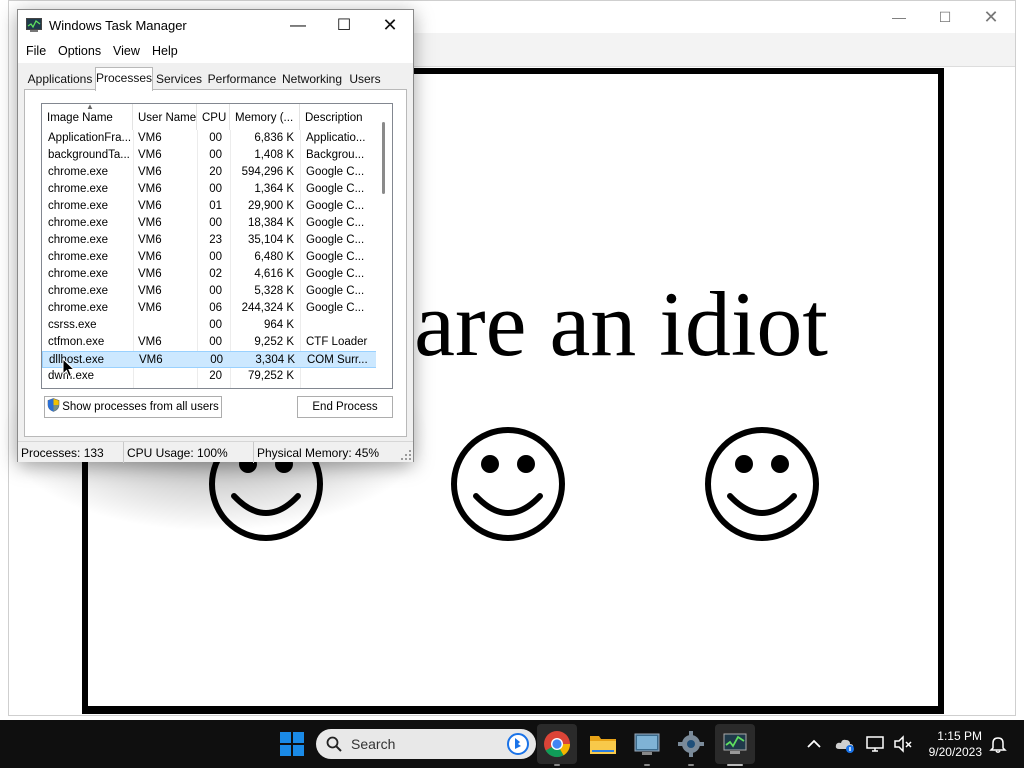 This screenshot has width=1024, height=768. What do you see at coordinates (210, 376) in the screenshot?
I see `table-row: dwm.exe 20 79,252 K` at bounding box center [210, 376].